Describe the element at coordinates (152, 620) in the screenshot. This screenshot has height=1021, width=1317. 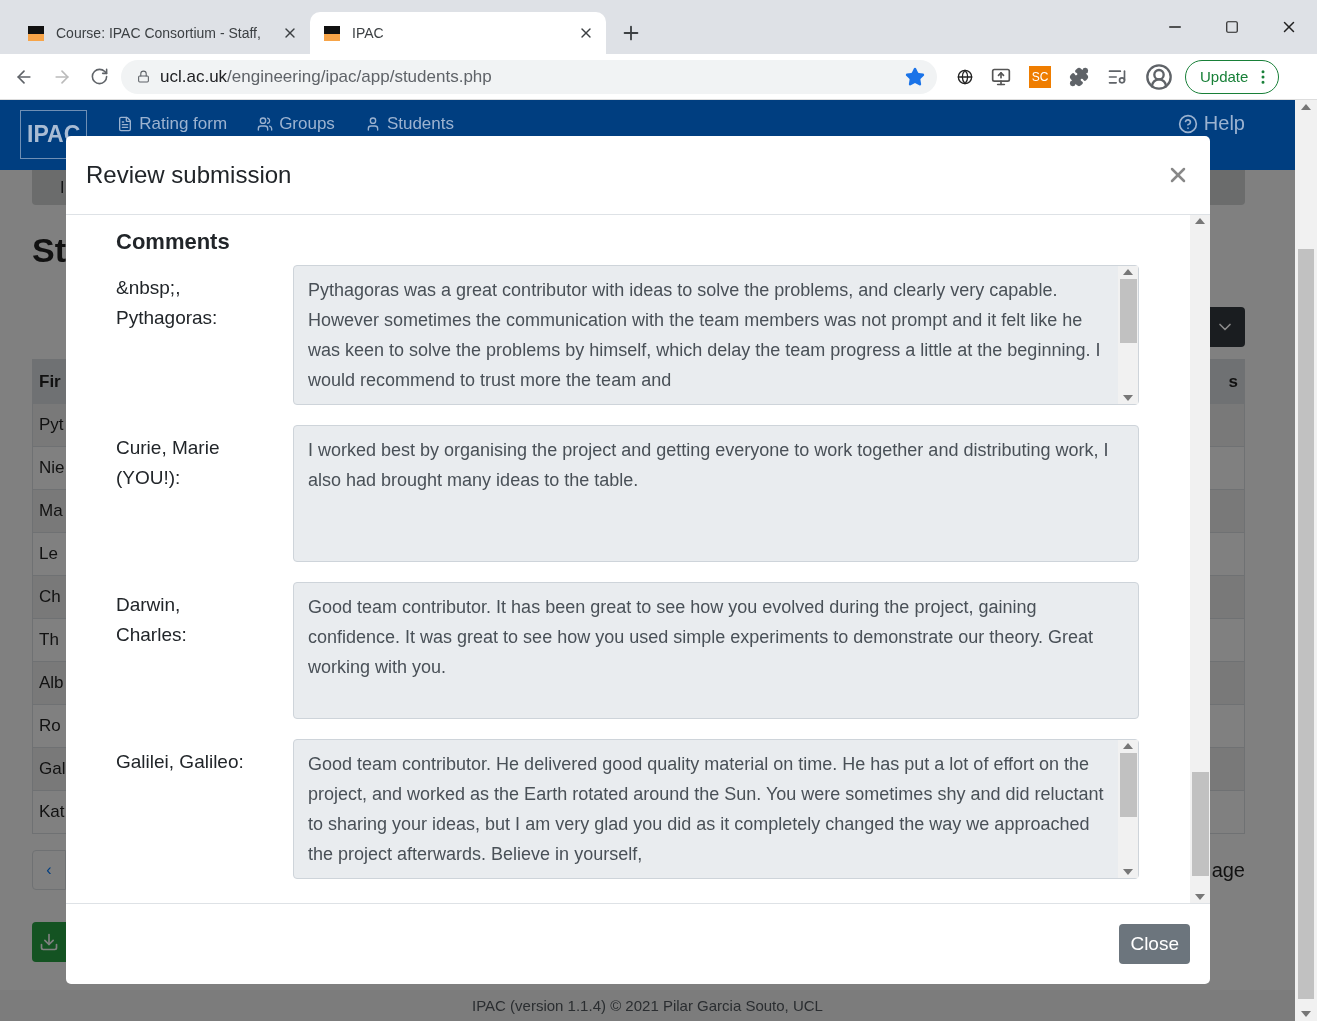
I see `reviewer-name: Darwin, Charles:` at that location.